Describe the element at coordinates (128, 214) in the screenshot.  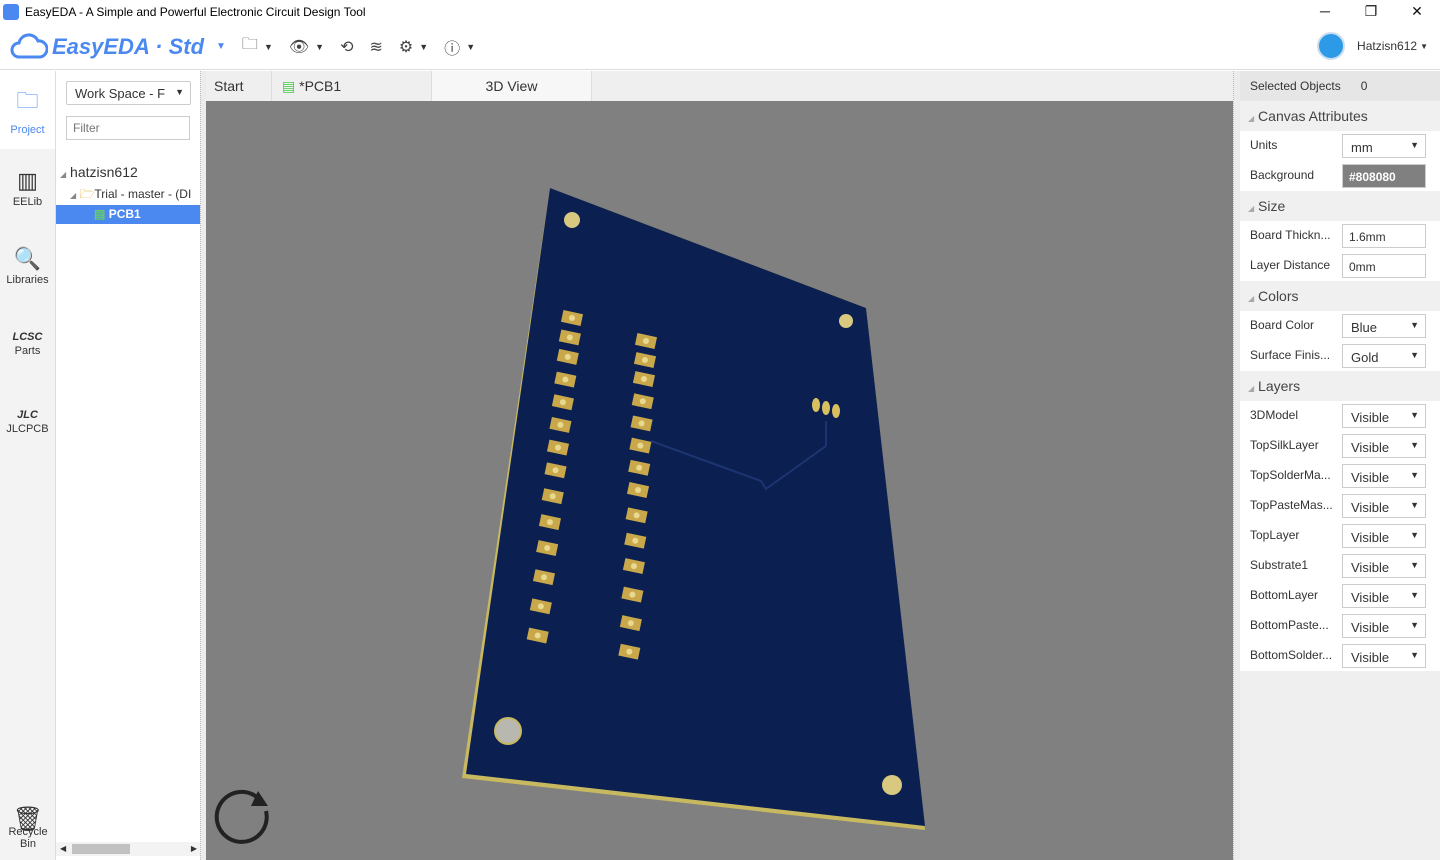
I see `tree-pcb1: ▤ PCB1` at that location.